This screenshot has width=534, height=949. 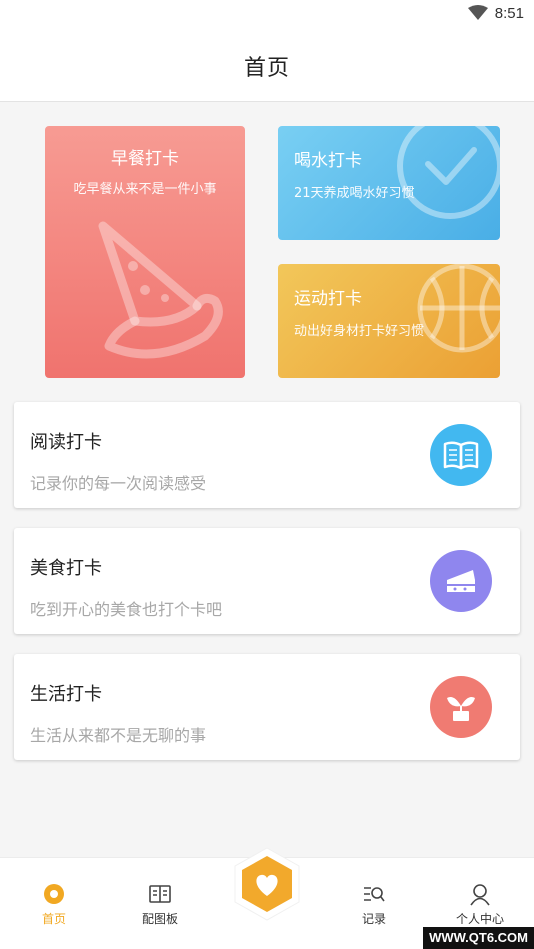 I want to click on status-time: 8:51, so click(x=509, y=13).